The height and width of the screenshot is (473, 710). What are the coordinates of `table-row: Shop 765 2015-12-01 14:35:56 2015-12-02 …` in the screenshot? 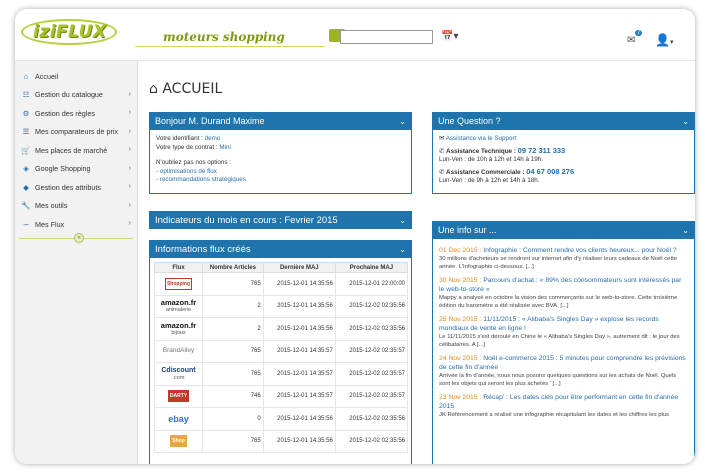 It's located at (281, 441).